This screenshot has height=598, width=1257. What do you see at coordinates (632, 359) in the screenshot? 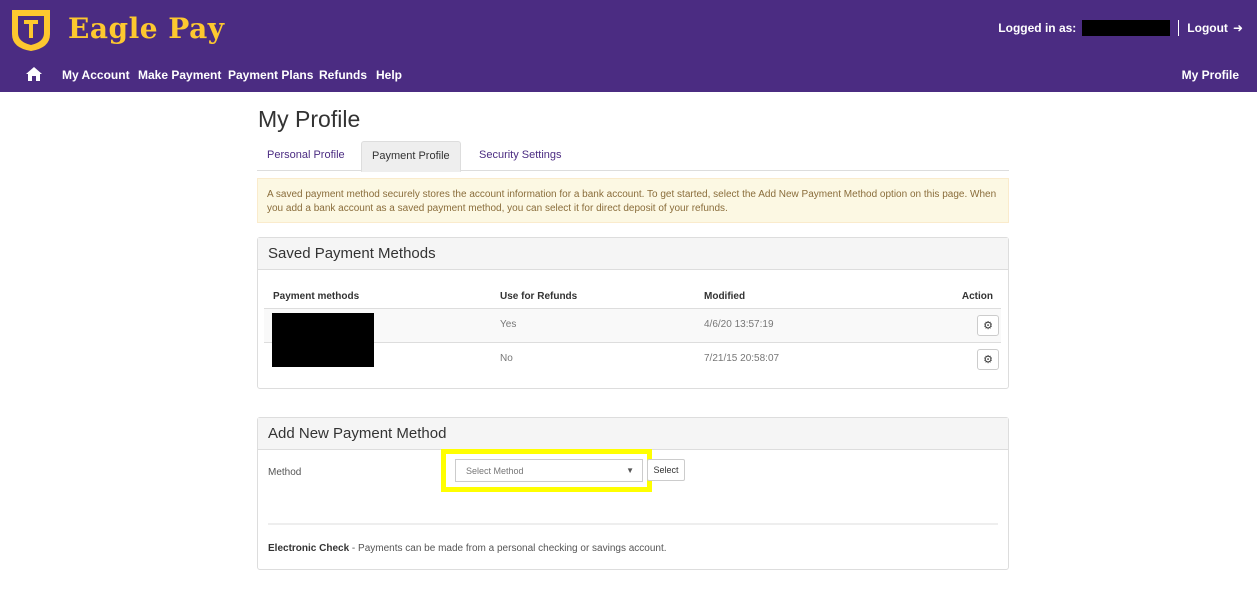
I see `table-row: No 7/21/15 20:58:07 ⚙` at bounding box center [632, 359].